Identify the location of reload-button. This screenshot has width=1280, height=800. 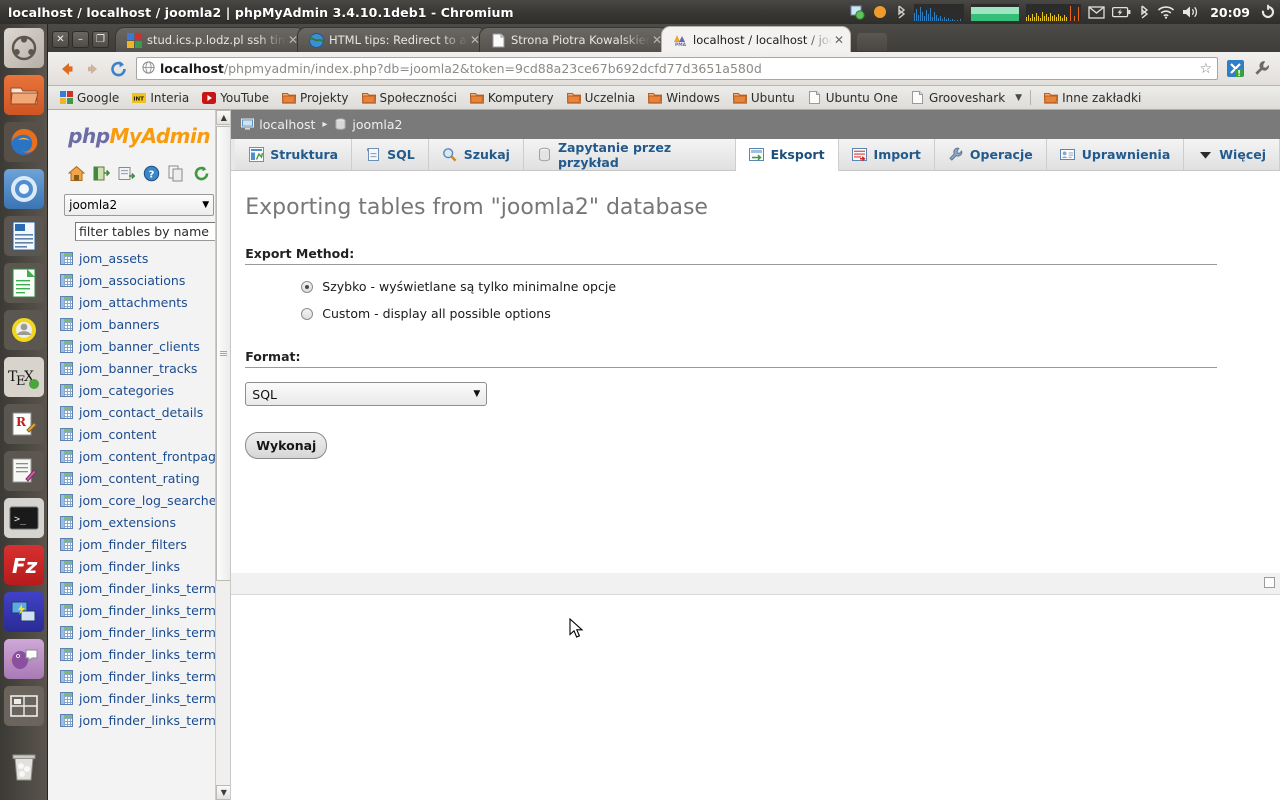
(119, 69).